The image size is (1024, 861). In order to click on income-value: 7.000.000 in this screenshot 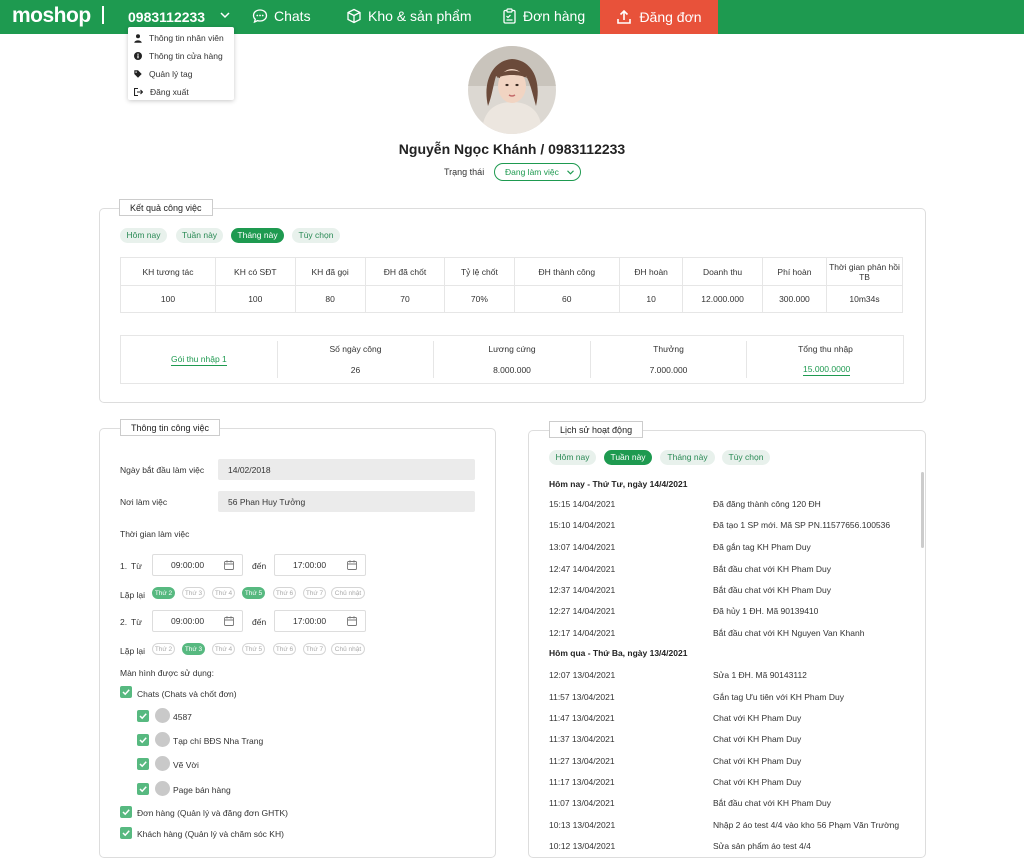, I will do `click(668, 370)`.